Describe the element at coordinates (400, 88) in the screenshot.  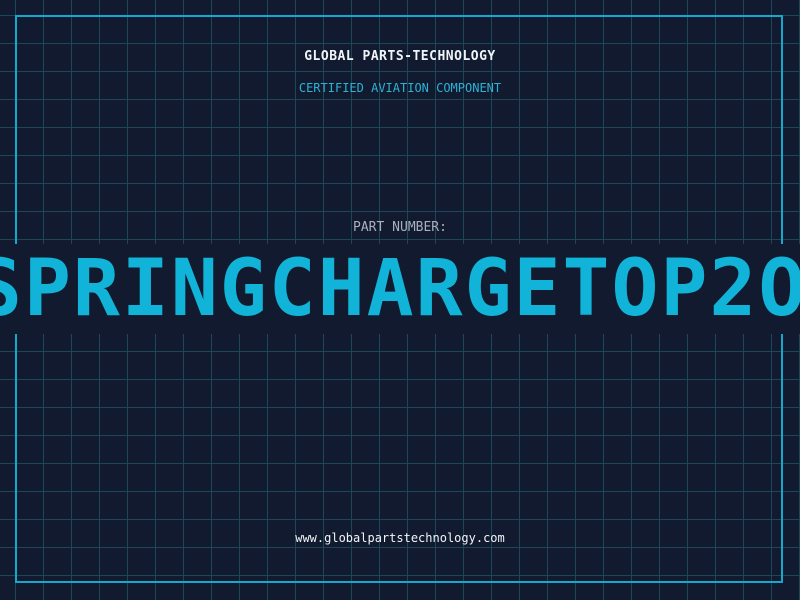
I see `tagline: CERTIFIED AVIATION COMPONENT` at that location.